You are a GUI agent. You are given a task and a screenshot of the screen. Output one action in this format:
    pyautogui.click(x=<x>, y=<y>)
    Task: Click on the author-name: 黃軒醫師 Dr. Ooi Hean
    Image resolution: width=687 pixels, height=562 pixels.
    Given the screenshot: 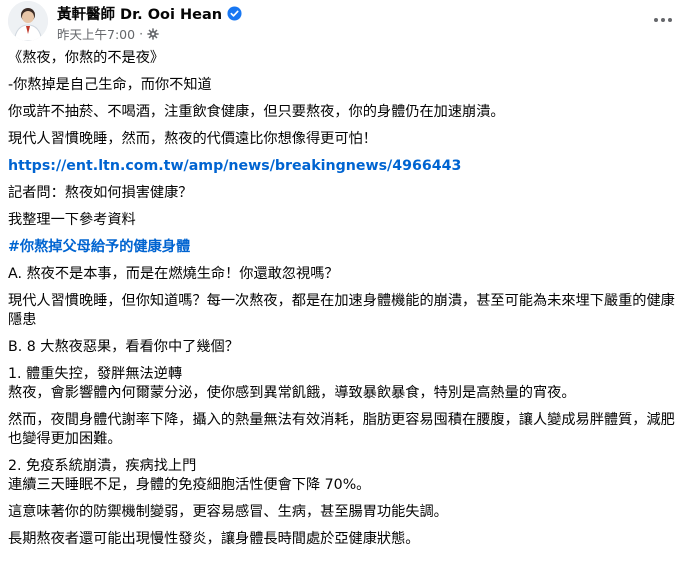 What is the action you would take?
    pyautogui.click(x=139, y=13)
    